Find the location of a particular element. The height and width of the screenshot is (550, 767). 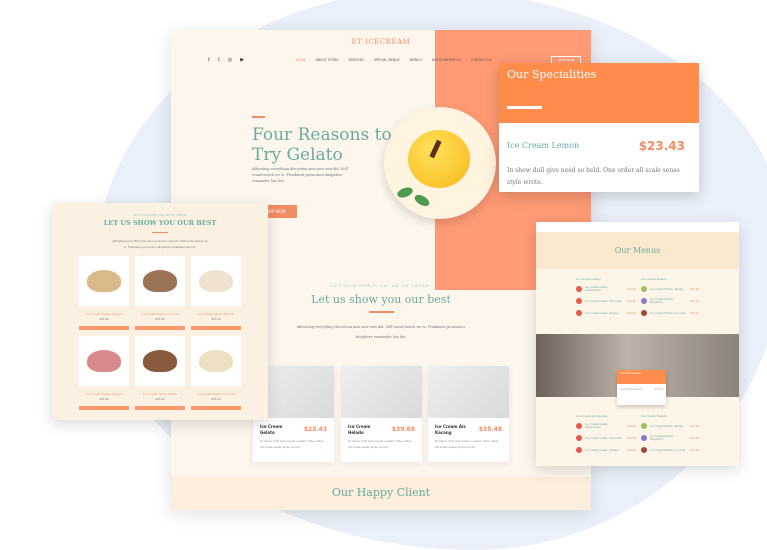

nav-special-menus: SPECIAL MENUS is located at coordinates (387, 60).